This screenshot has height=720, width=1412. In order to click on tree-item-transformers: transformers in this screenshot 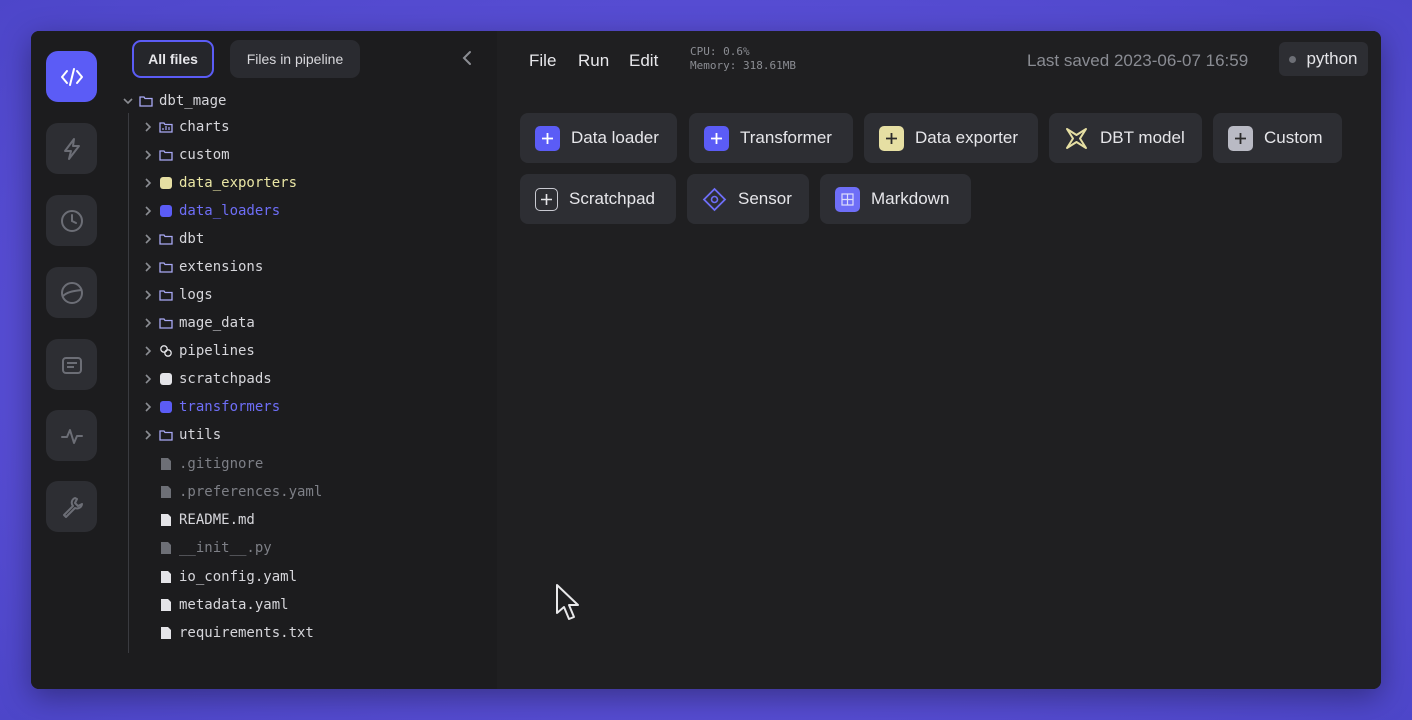, I will do `click(210, 407)`.